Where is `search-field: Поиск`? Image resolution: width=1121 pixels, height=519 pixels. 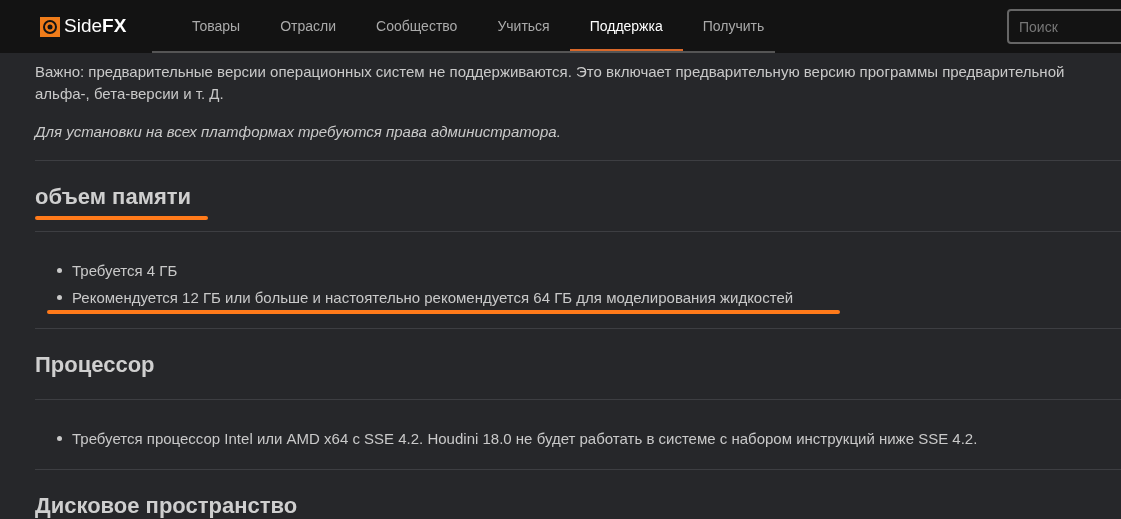 search-field: Поиск is located at coordinates (1064, 26).